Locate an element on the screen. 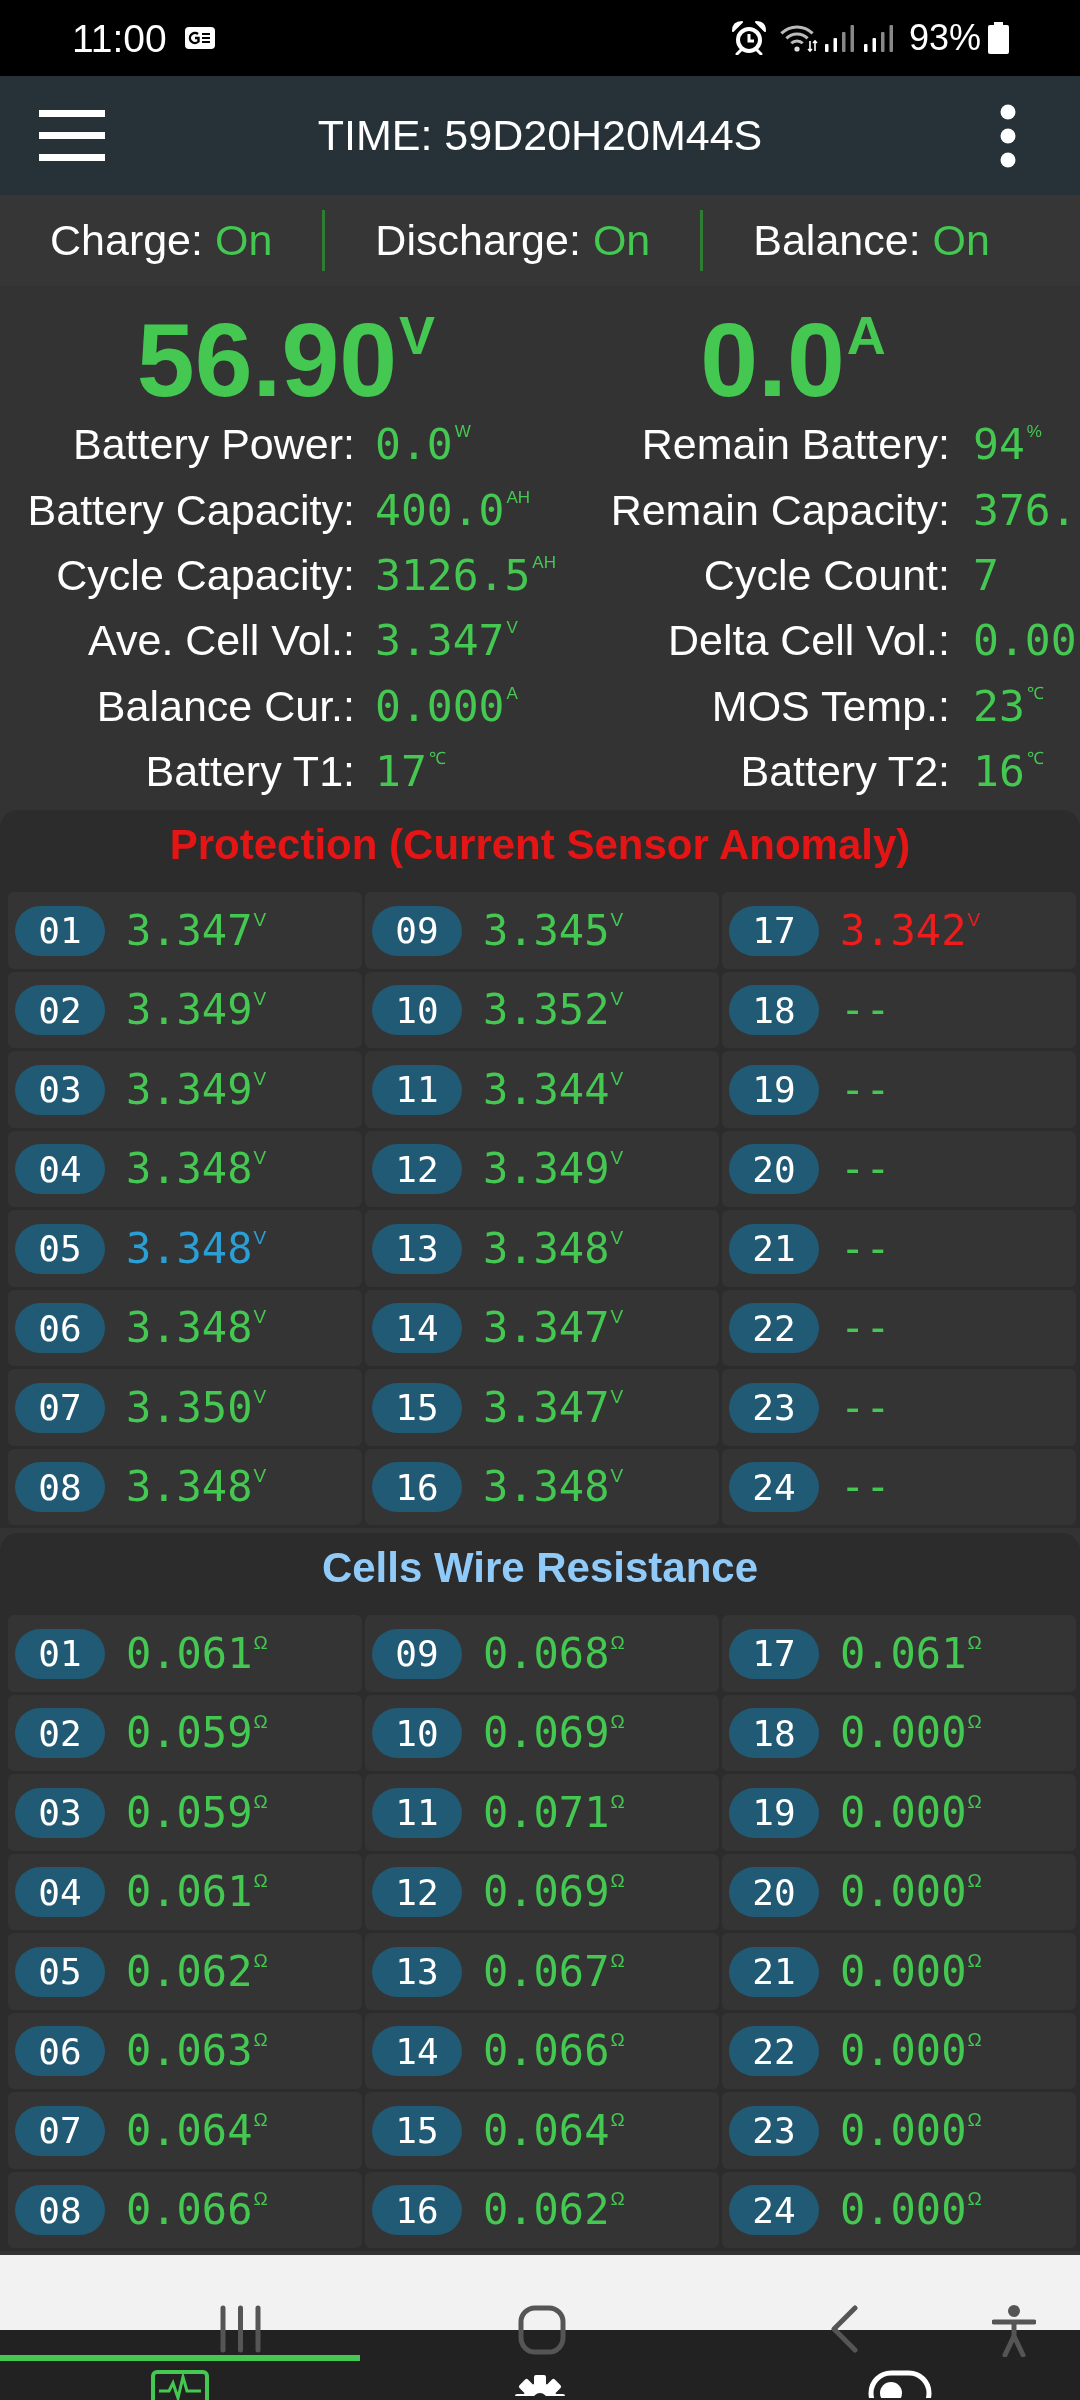  cell-number: 17 is located at coordinates (774, 1653).